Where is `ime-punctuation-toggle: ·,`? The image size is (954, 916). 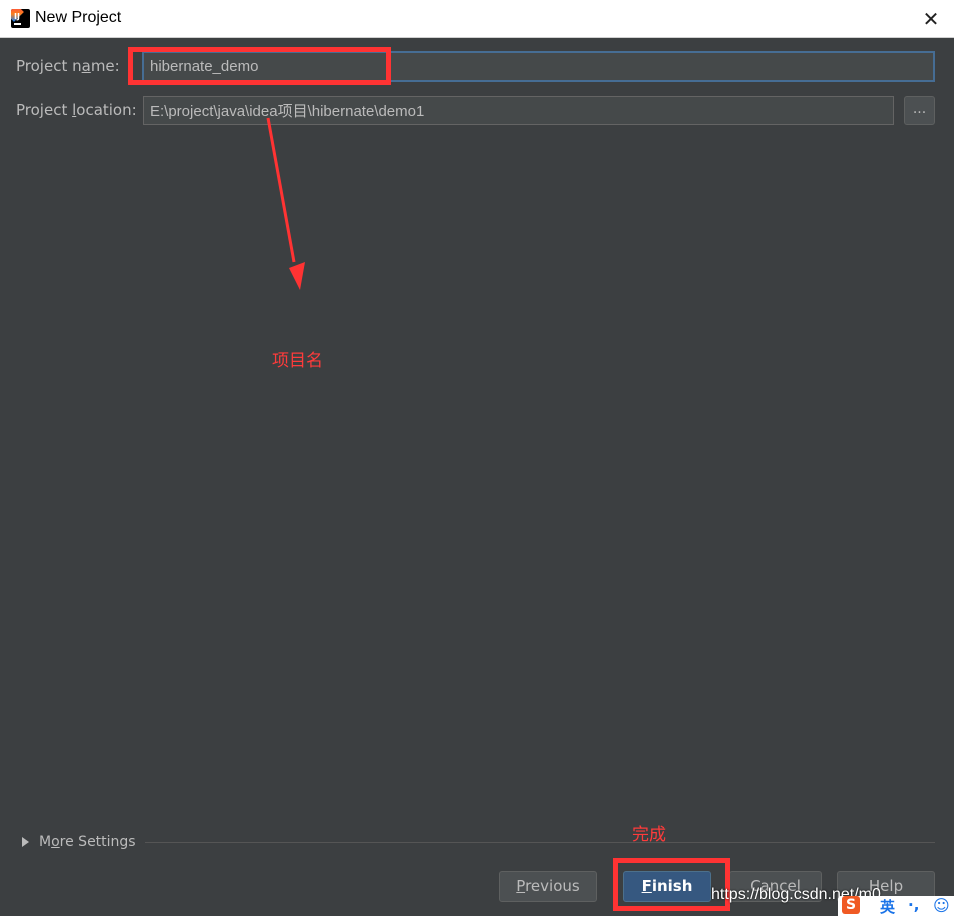 ime-punctuation-toggle: ·, is located at coordinates (913, 905).